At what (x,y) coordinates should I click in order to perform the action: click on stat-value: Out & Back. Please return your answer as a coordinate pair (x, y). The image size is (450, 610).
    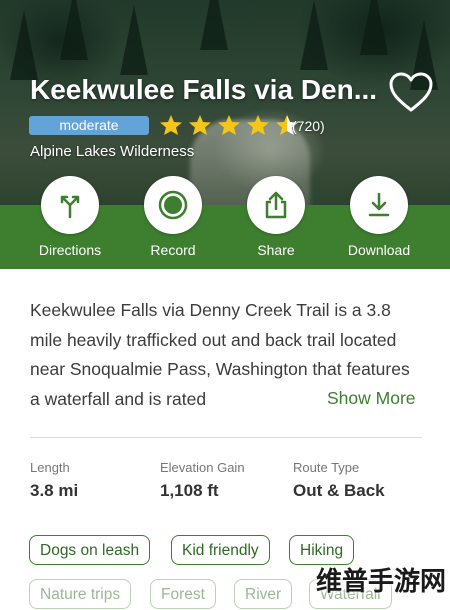
    Looking at the image, I should click on (339, 490).